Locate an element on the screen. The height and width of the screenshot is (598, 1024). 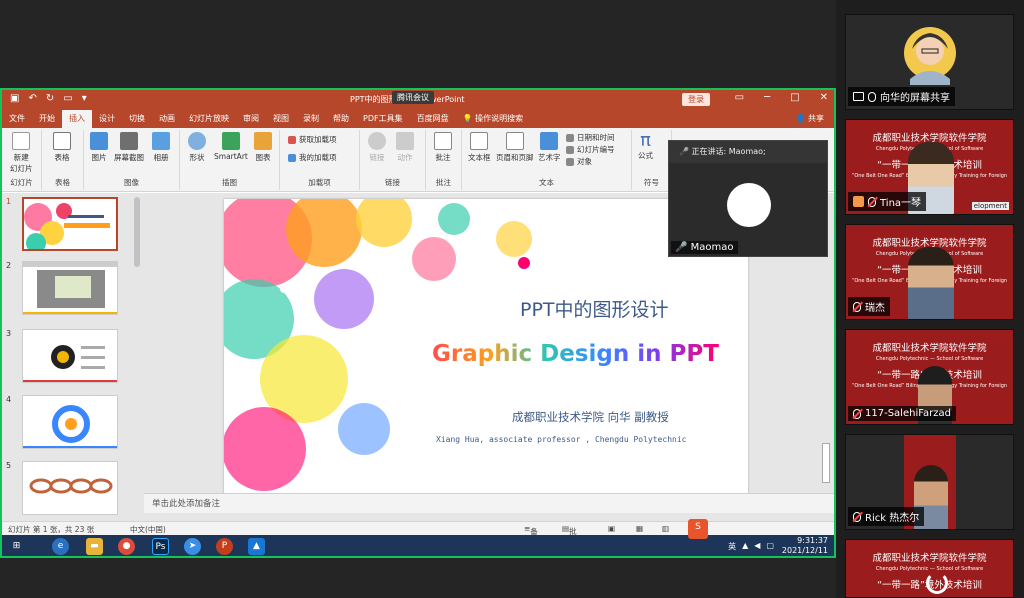
tab-transitions: 切换 is located at coordinates (137, 119).